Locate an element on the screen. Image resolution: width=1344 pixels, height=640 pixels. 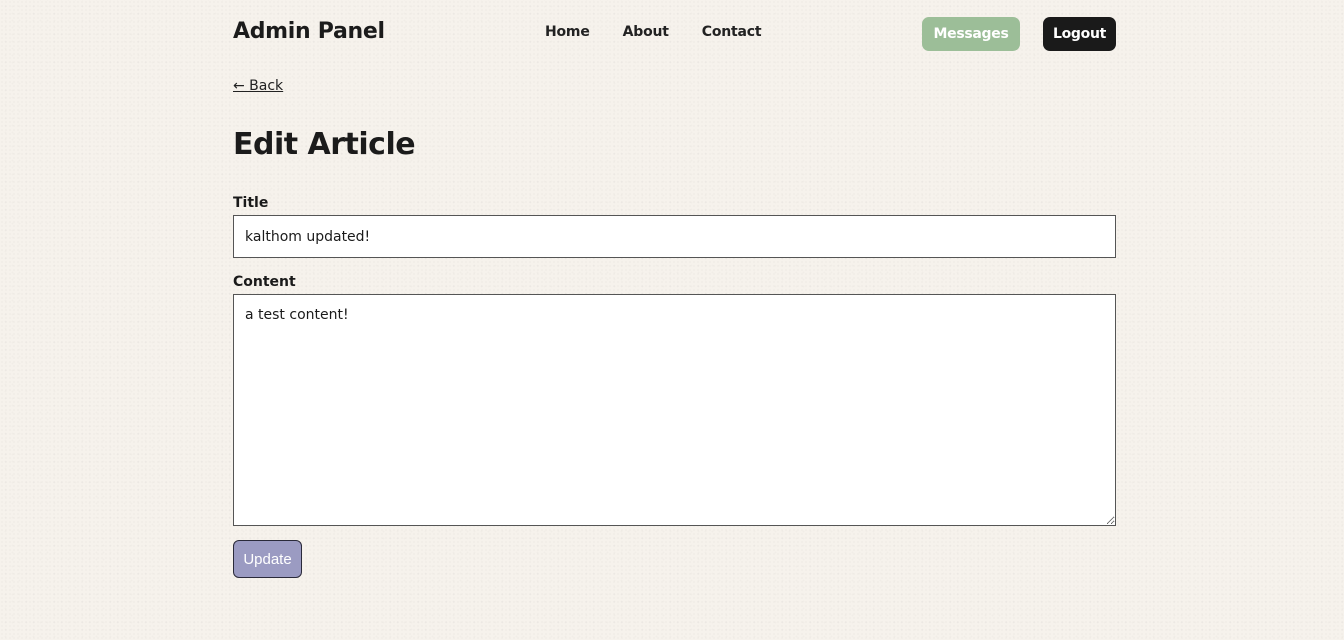
update-button: Update is located at coordinates (267, 559).